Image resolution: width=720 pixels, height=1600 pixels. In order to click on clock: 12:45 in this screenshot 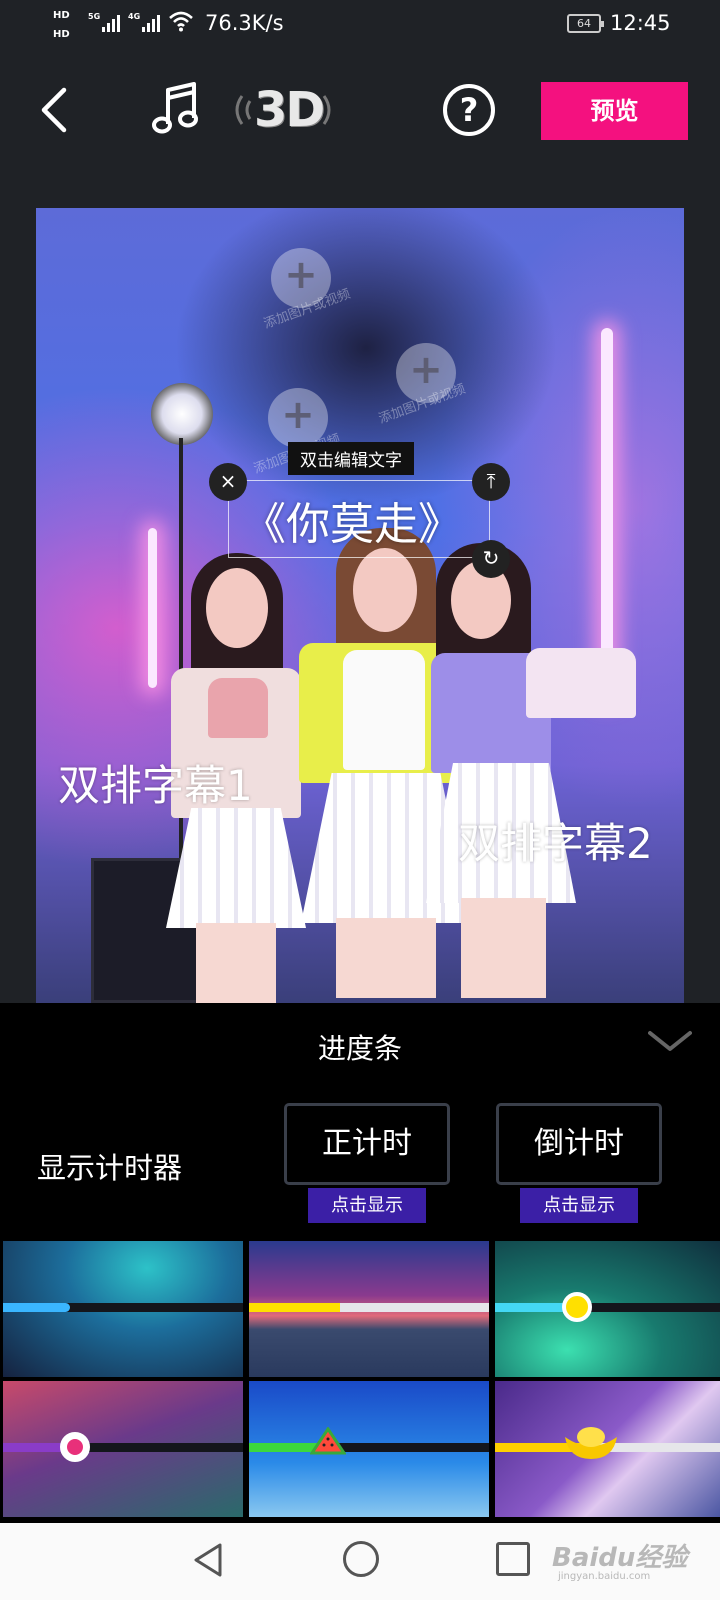, I will do `click(640, 23)`.